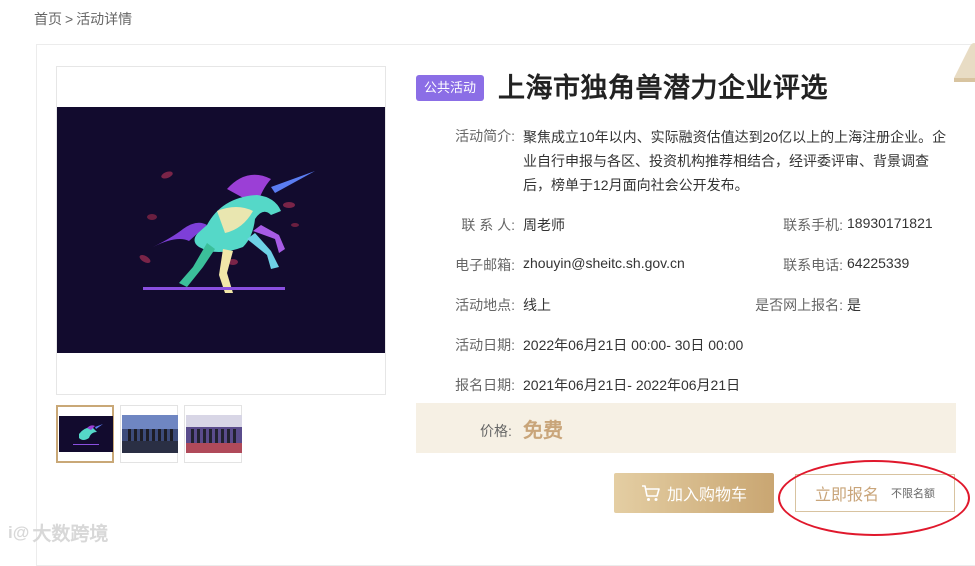  Describe the element at coordinates (70, 534) in the screenshot. I see `watermark-text: 大数跨境` at that location.